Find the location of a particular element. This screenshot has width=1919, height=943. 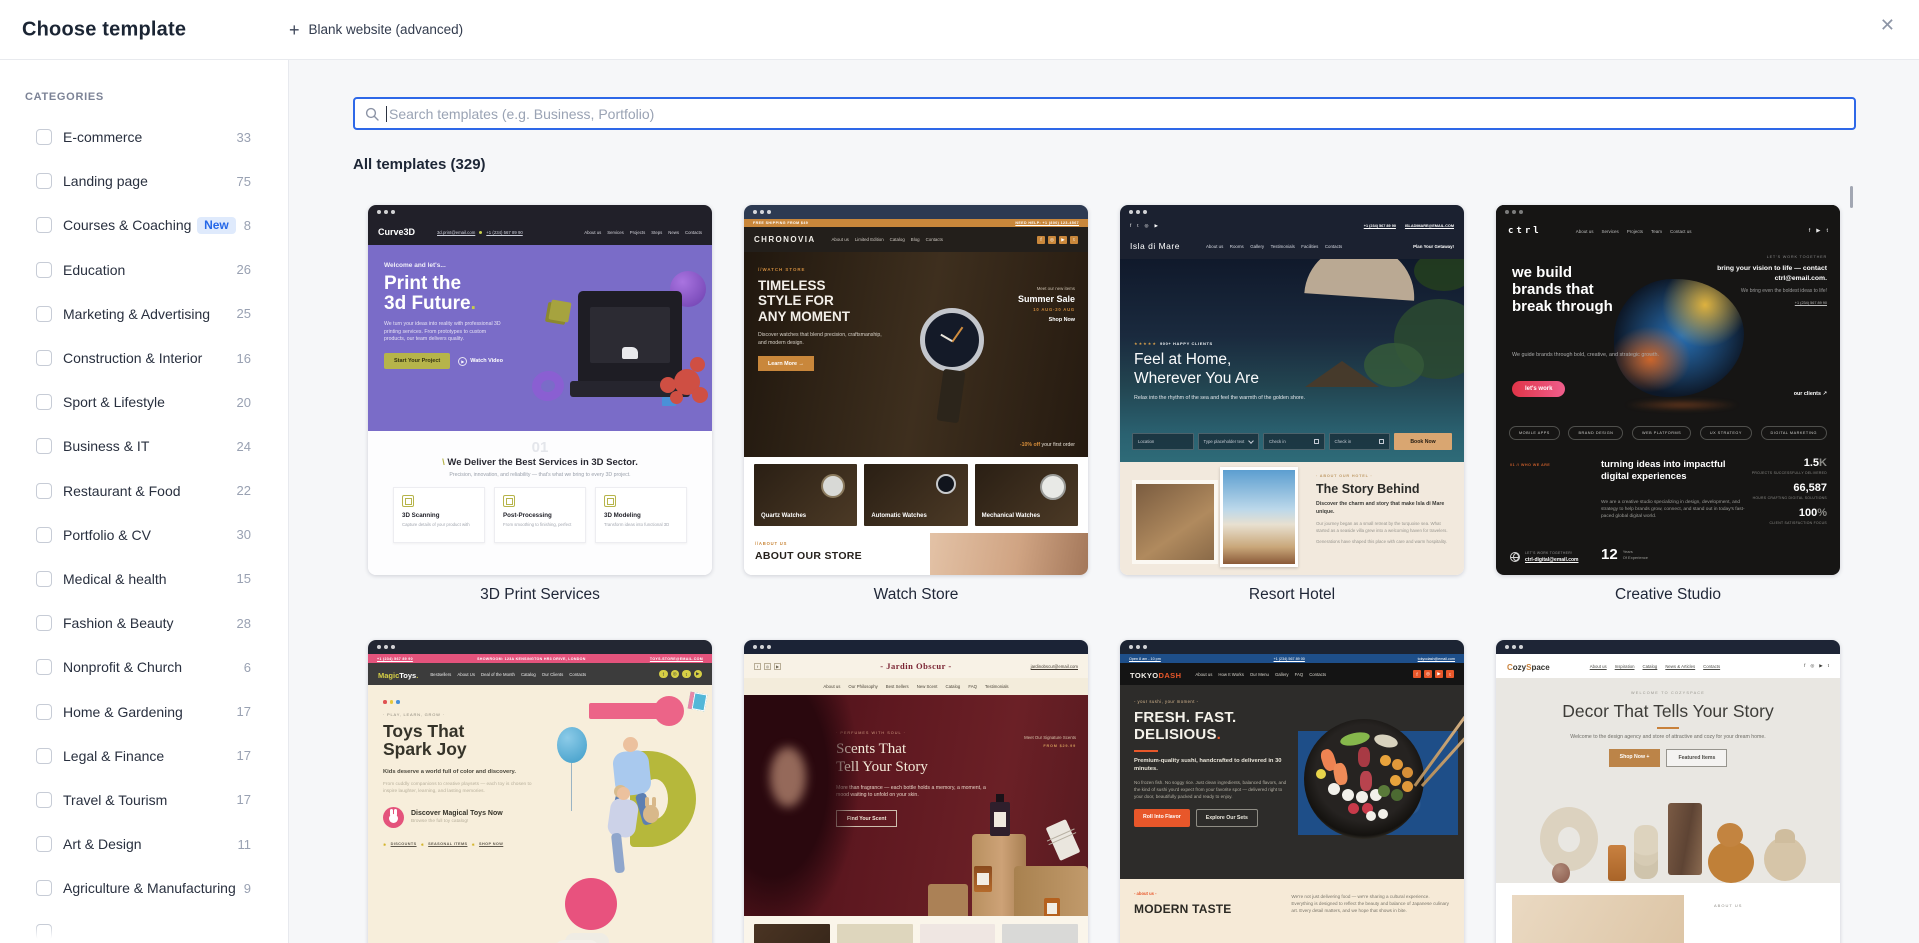

sidebar-item-travel-tourism: Travel & Tourism 17 is located at coordinates (144, 800).